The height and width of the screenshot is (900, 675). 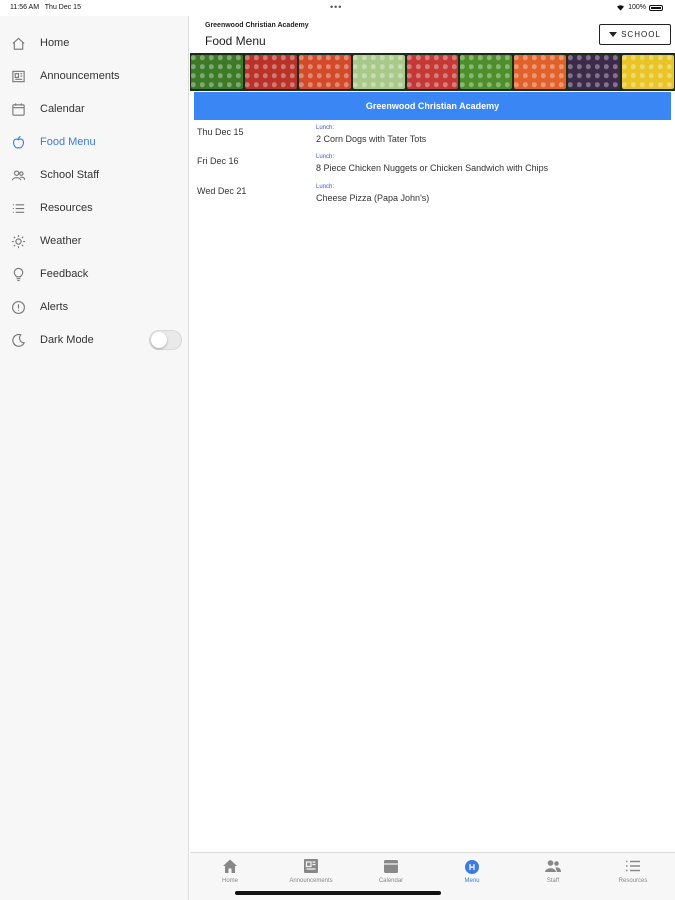 I want to click on sidebar-item-resources: Resources, so click(x=94, y=208).